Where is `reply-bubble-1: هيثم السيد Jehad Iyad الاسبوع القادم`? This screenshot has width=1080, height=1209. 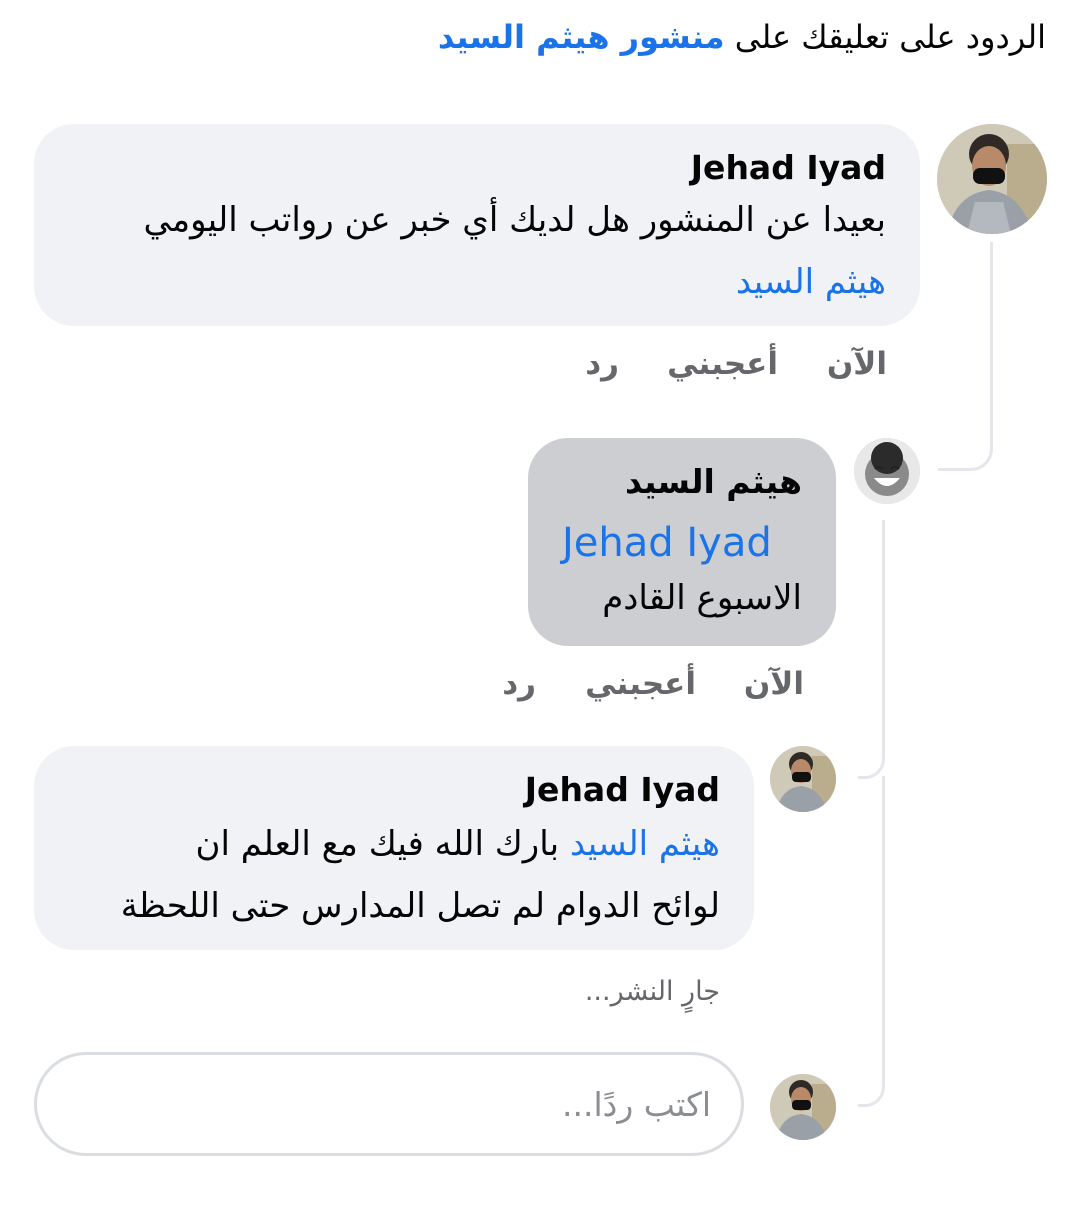 reply-bubble-1: هيثم السيد Jehad Iyad الاسبوع القادم is located at coordinates (682, 542).